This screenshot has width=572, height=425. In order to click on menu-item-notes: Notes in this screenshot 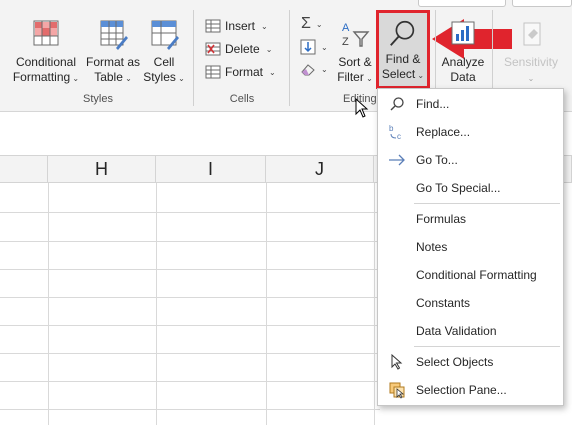, I will do `click(470, 247)`.